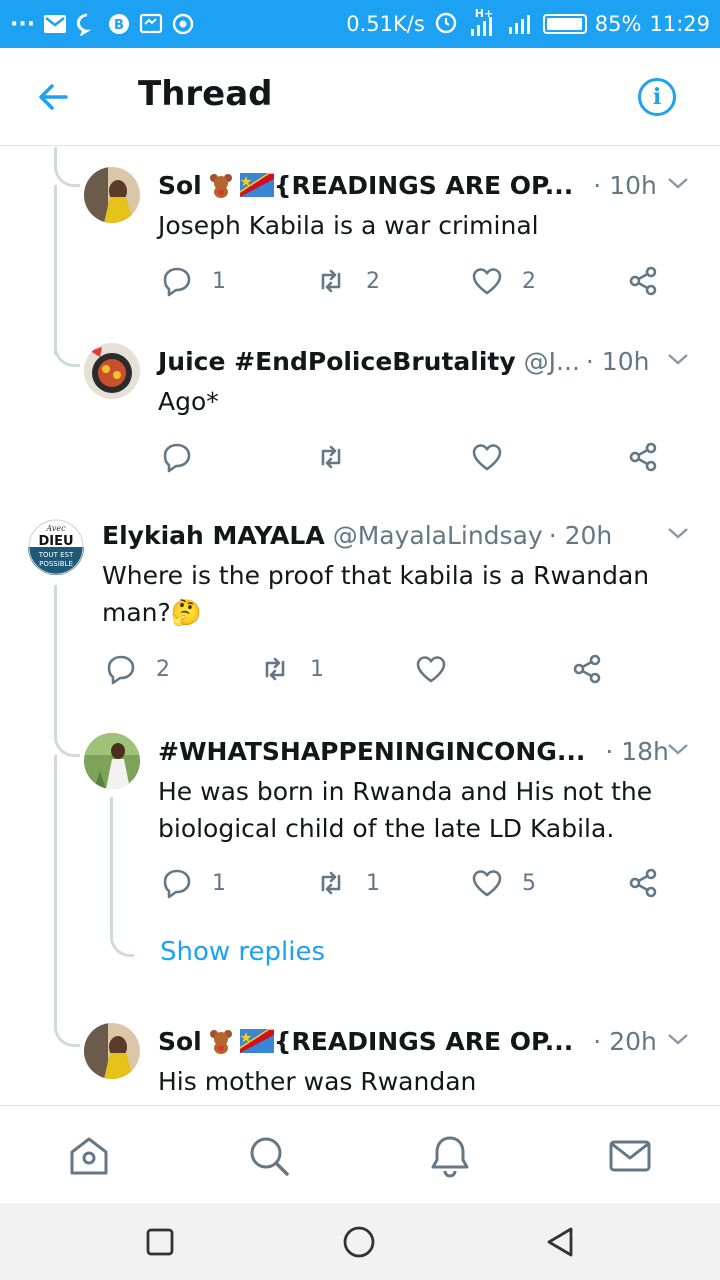  Describe the element at coordinates (53, 97) in the screenshot. I see `back-arrow-icon` at that location.